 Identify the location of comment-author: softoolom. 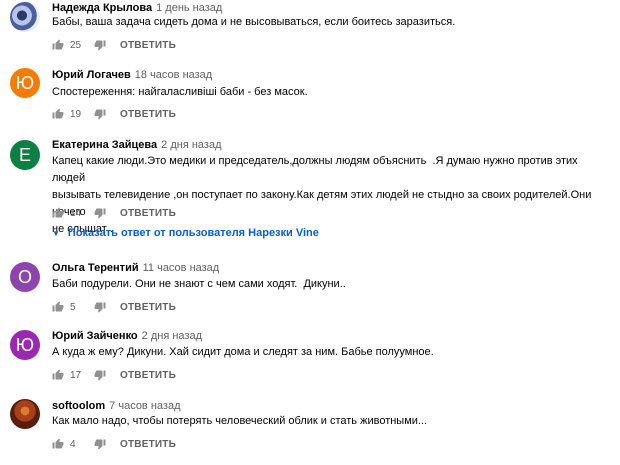
(78, 406).